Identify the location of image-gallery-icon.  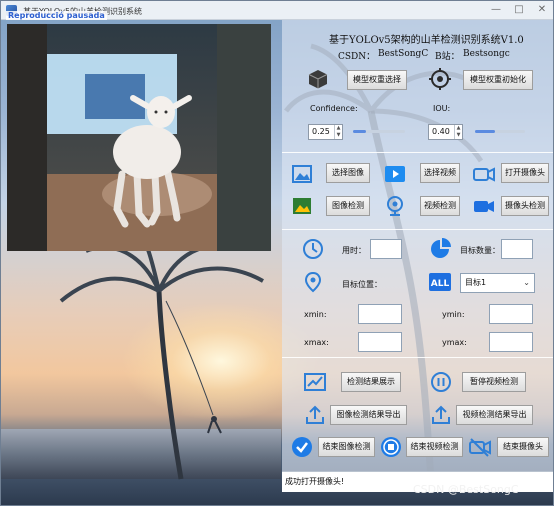
(302, 206).